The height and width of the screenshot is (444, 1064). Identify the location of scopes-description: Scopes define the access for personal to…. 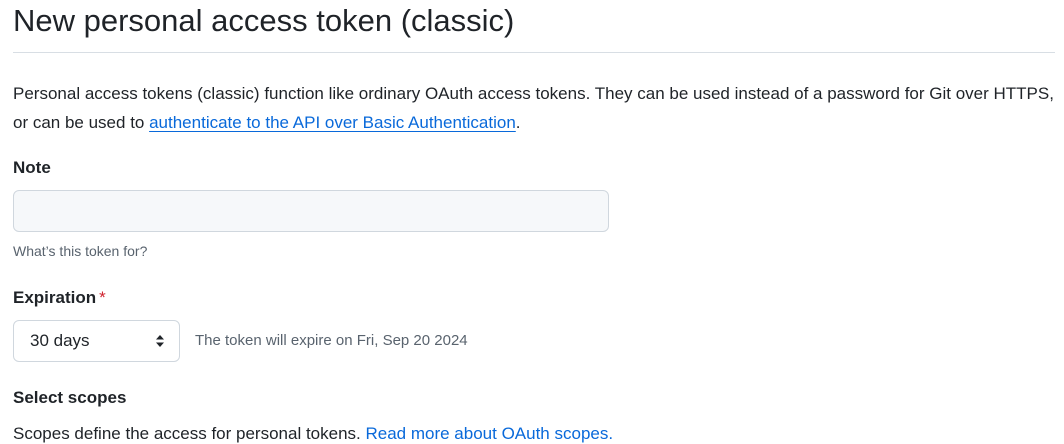
(313, 433).